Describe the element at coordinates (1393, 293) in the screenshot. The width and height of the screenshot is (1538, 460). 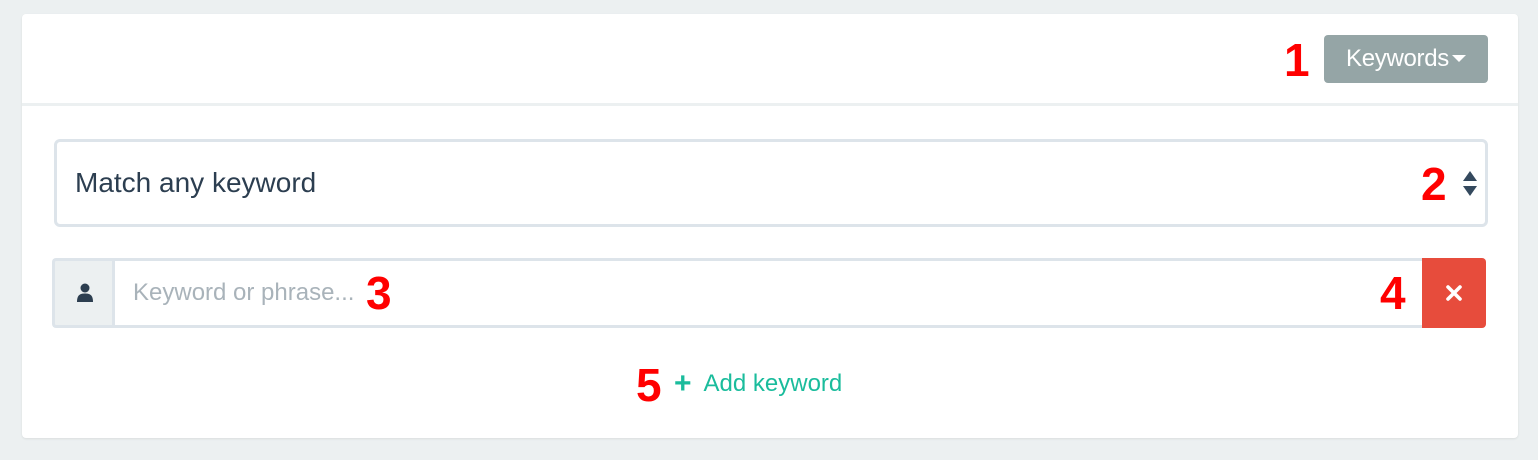
I see `annotation-4: 4` at that location.